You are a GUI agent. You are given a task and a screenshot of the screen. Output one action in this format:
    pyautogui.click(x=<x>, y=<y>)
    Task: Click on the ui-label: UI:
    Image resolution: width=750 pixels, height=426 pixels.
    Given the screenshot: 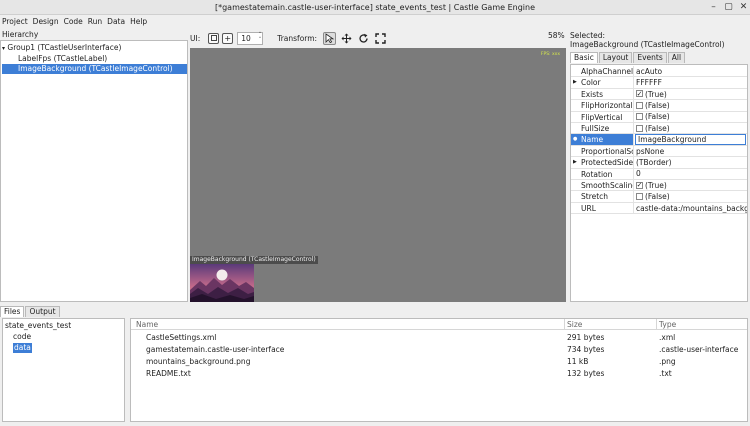 What is the action you would take?
    pyautogui.click(x=195, y=38)
    